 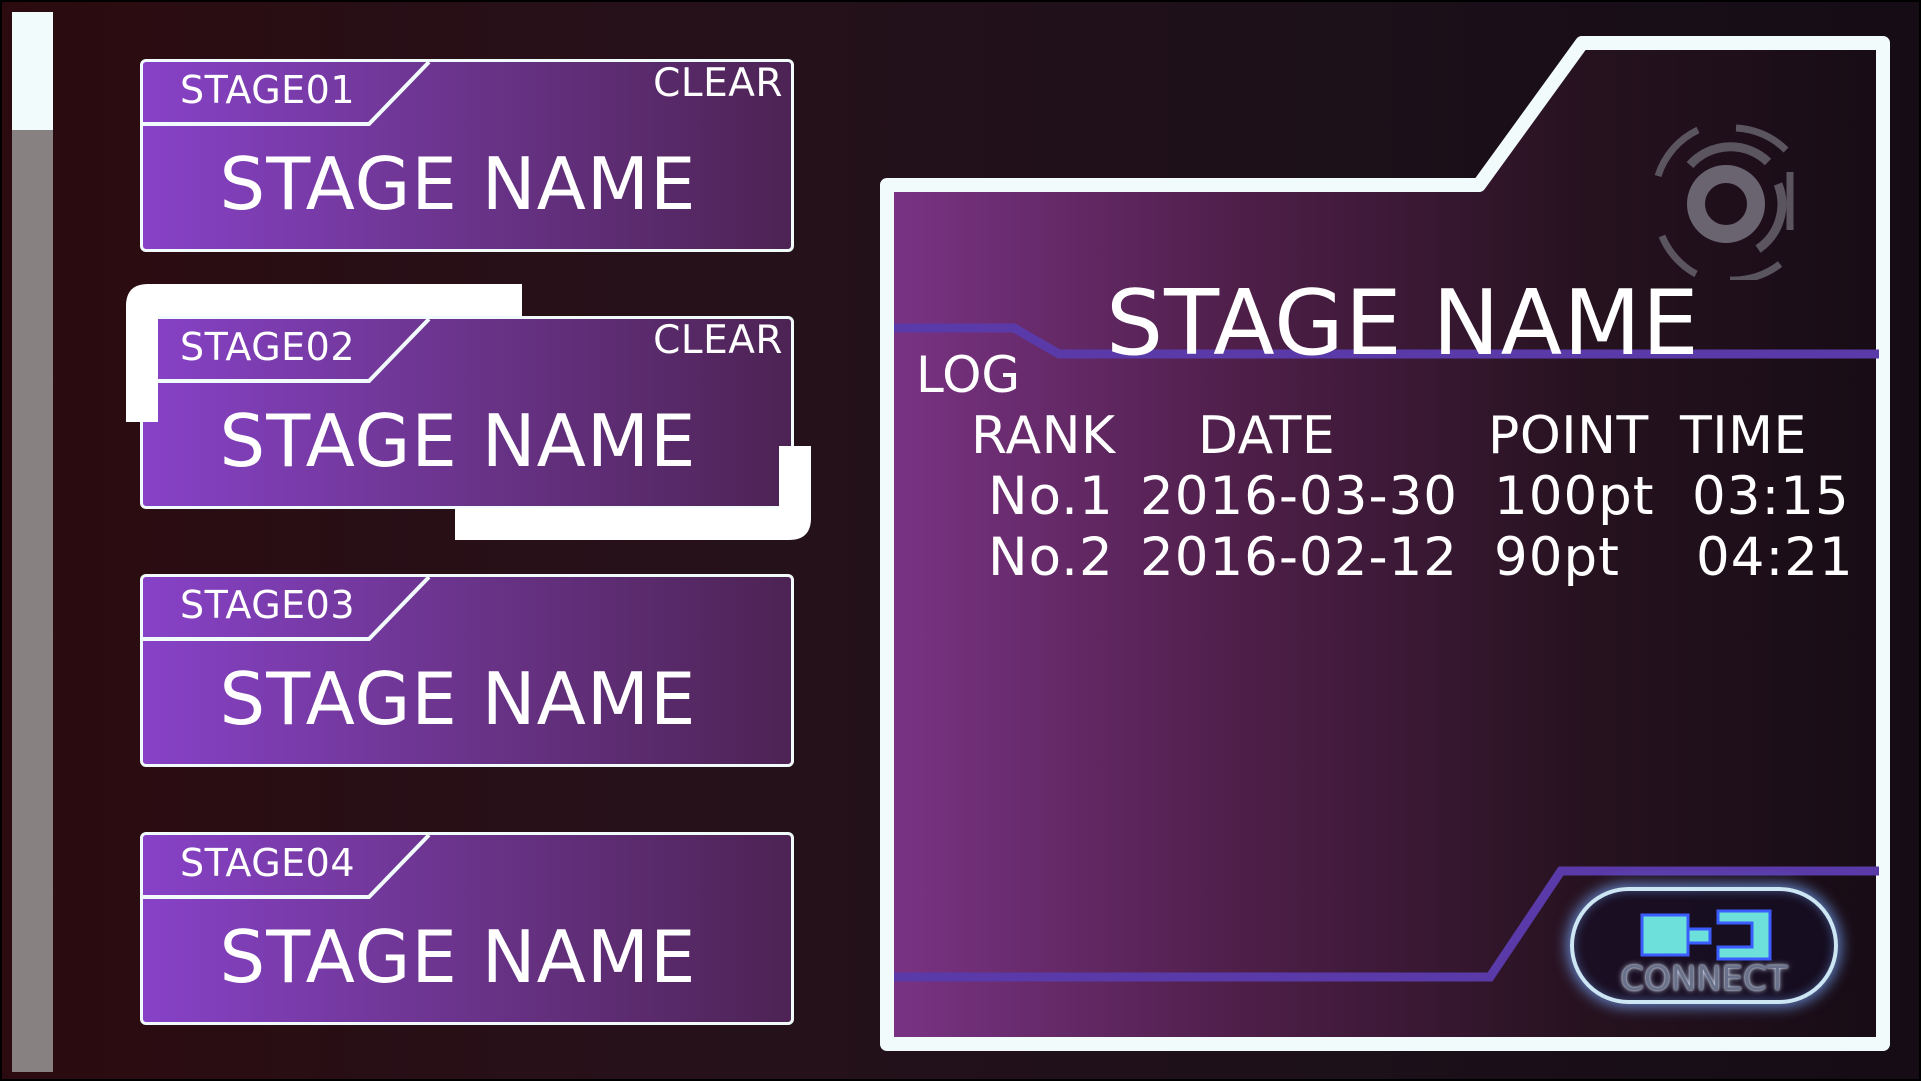 What do you see at coordinates (1299, 496) in the screenshot?
I see `log-date-cell: 2016-03-30` at bounding box center [1299, 496].